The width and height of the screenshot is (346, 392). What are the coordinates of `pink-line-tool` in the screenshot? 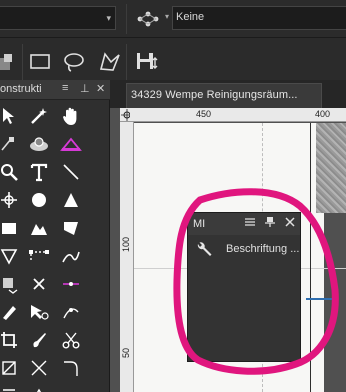 It's located at (71, 284).